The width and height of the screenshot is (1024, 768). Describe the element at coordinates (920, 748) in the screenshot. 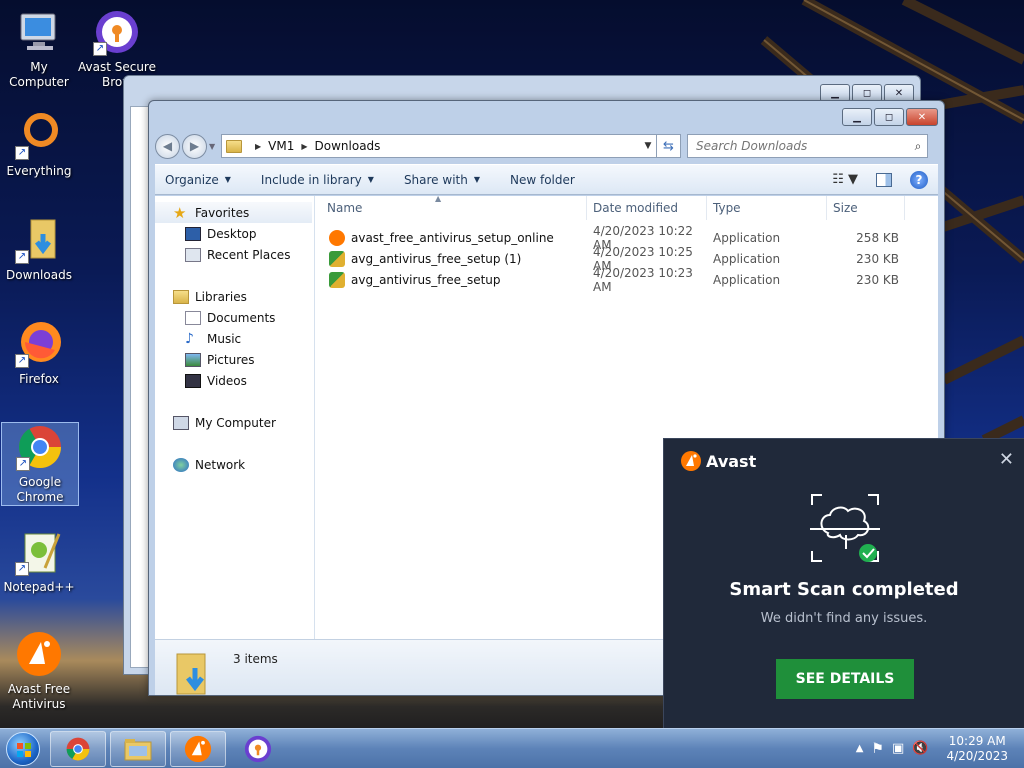

I see `volume-muted-icon: 🔇` at that location.